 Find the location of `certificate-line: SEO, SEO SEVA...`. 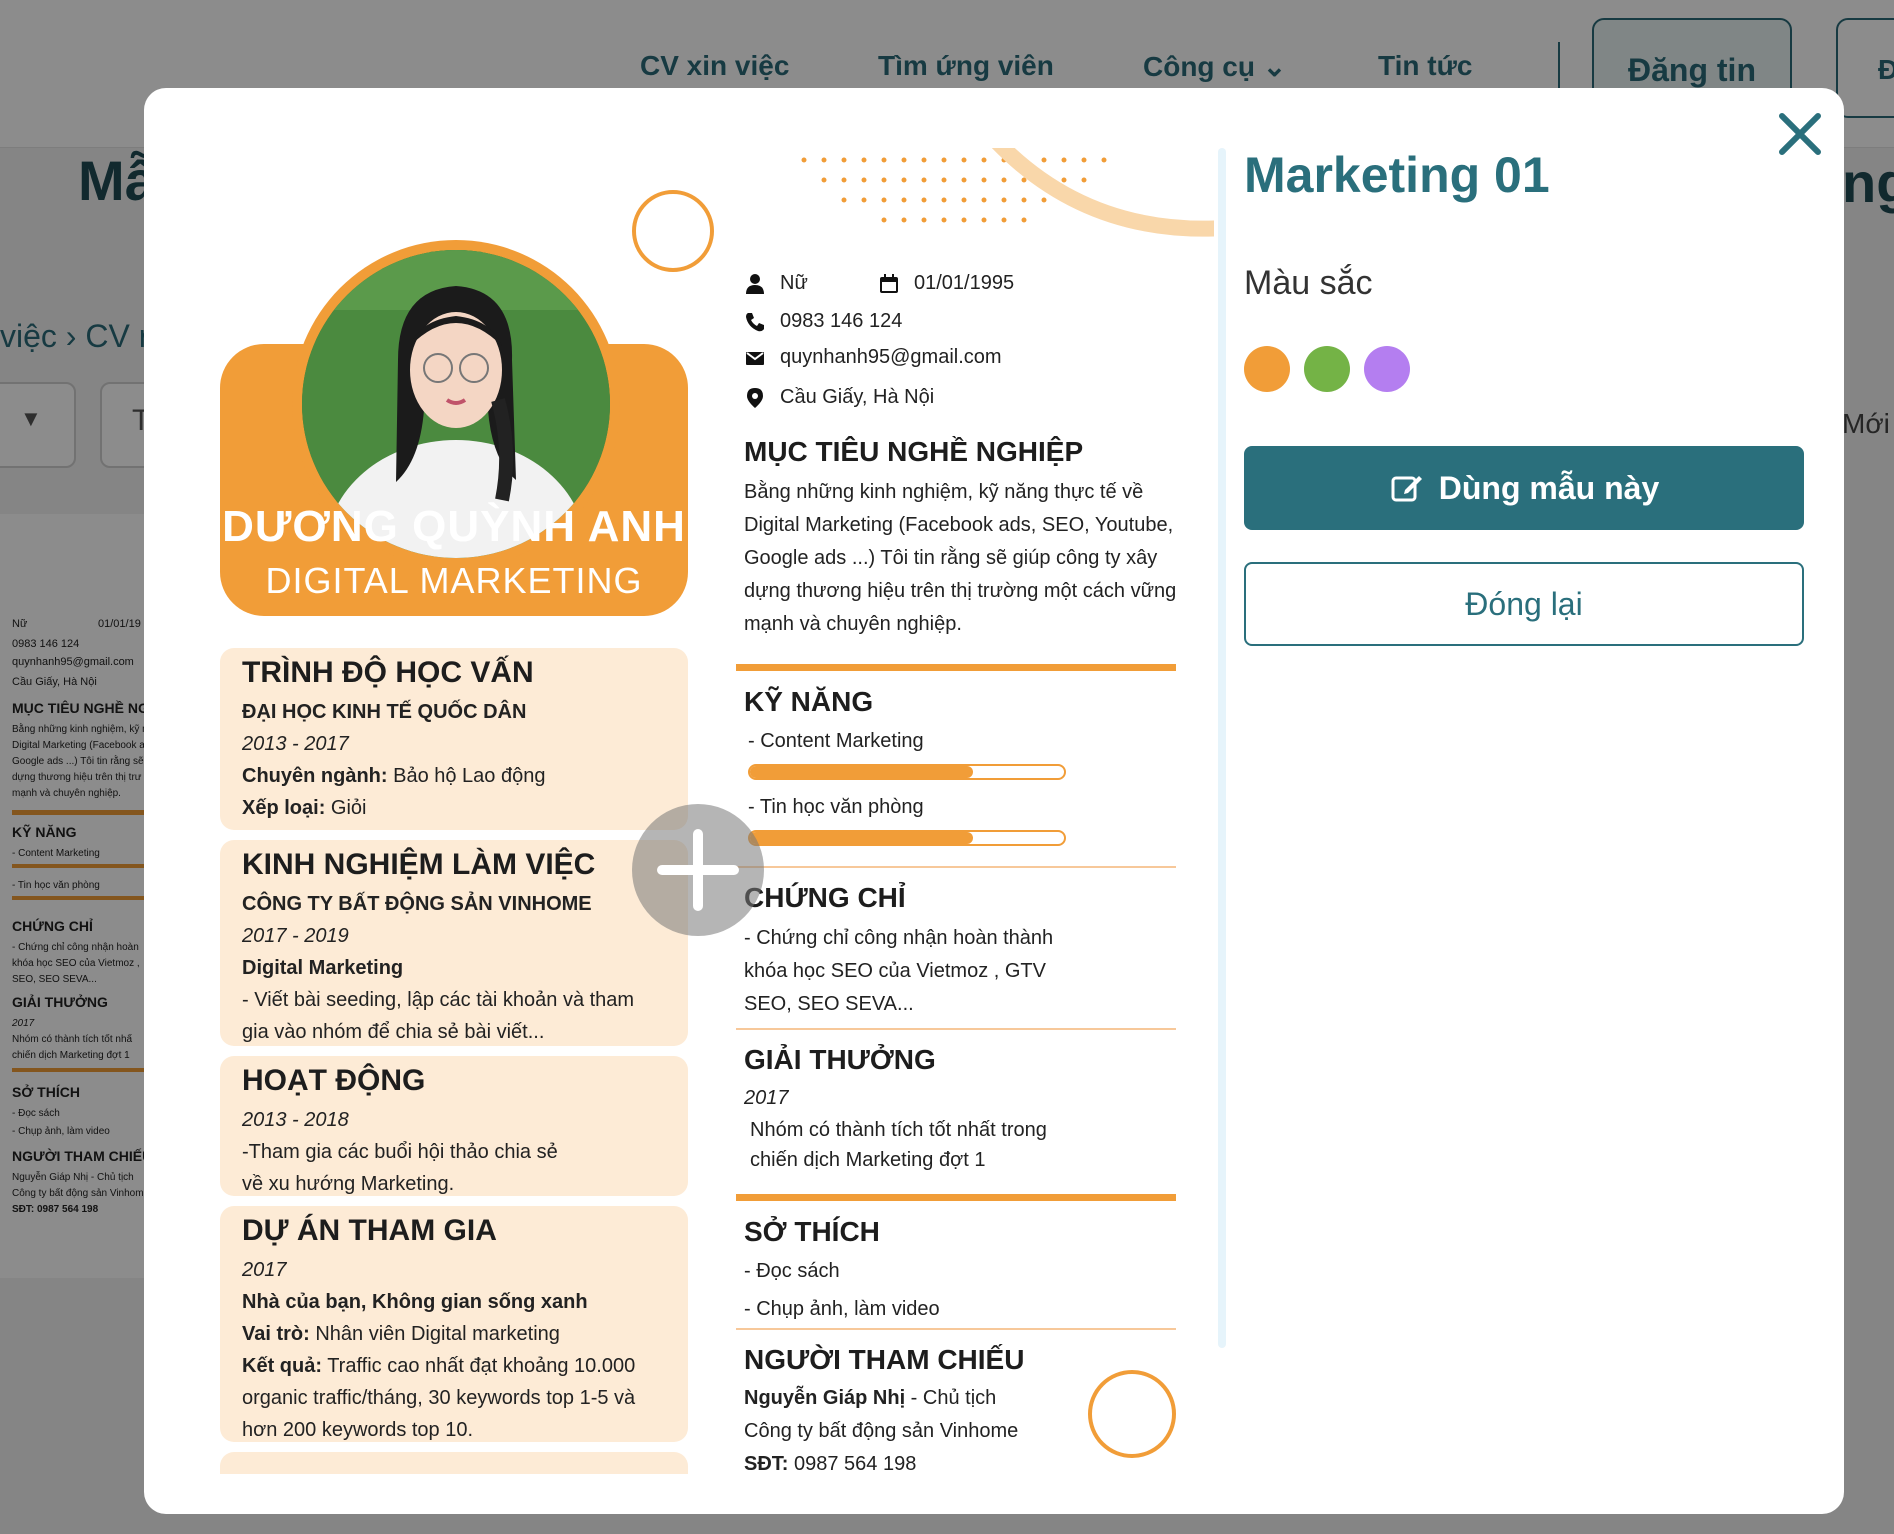

certificate-line: SEO, SEO SEVA... is located at coordinates (829, 1004).